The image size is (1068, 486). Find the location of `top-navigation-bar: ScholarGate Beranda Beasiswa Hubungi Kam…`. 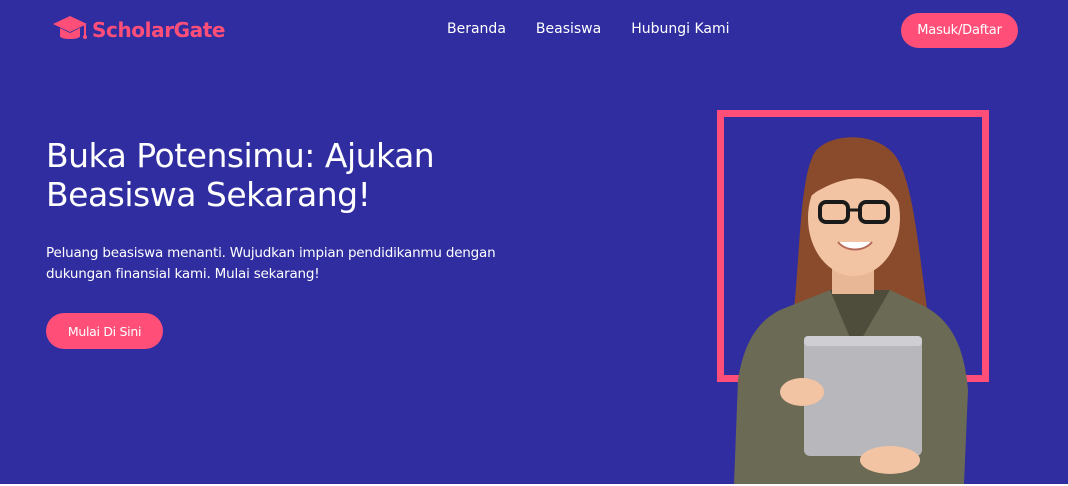

top-navigation-bar: ScholarGate Beranda Beasiswa Hubungi Kam… is located at coordinates (534, 31).